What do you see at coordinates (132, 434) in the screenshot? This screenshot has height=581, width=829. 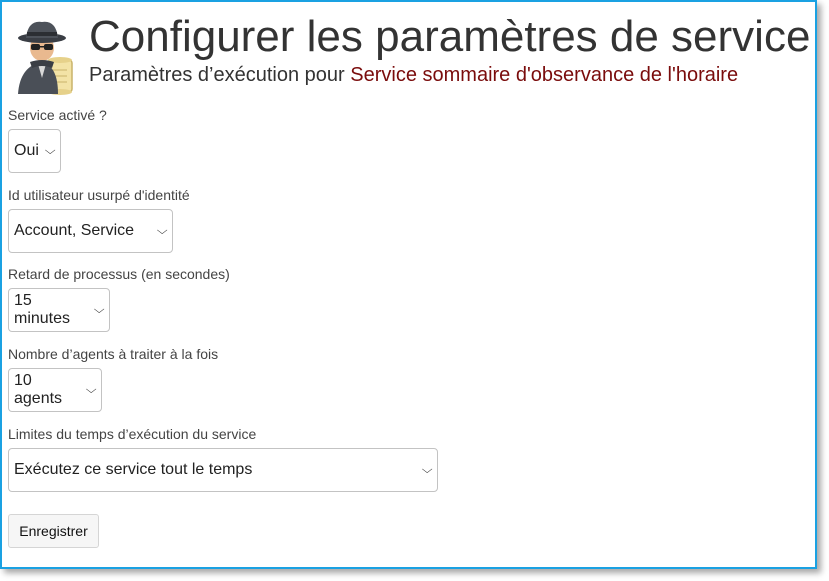 I see `runtime-limits-label: Limites du temps d’exécution du service` at bounding box center [132, 434].